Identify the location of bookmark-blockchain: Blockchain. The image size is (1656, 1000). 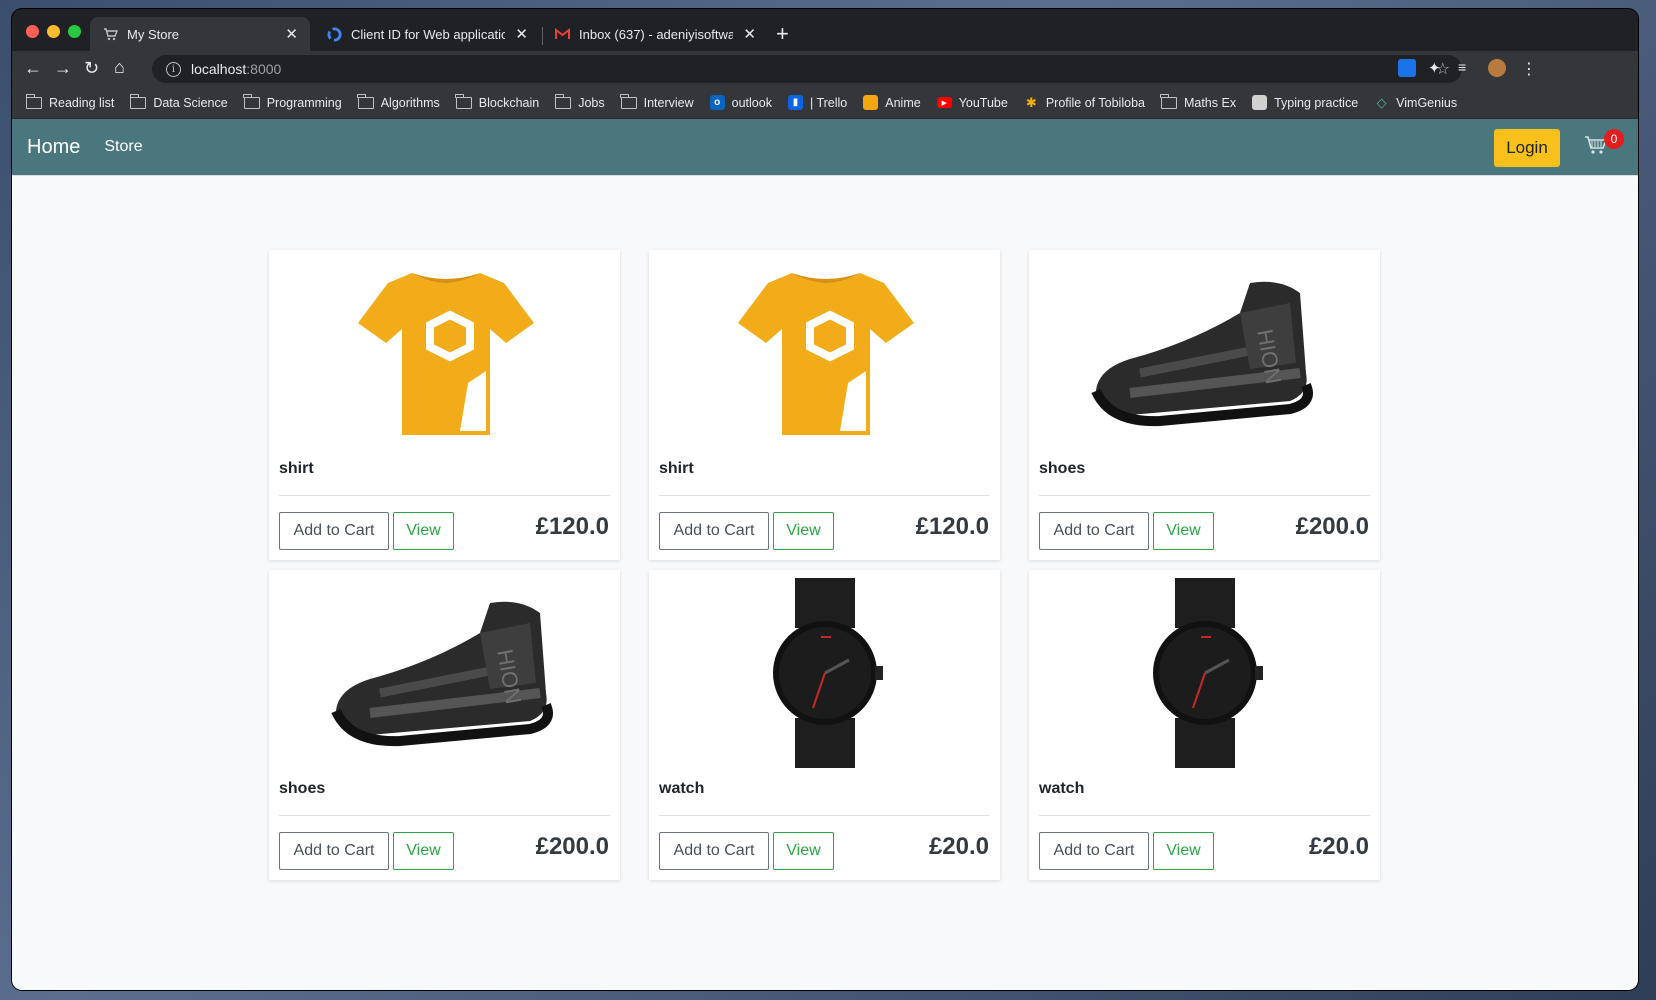
(497, 101).